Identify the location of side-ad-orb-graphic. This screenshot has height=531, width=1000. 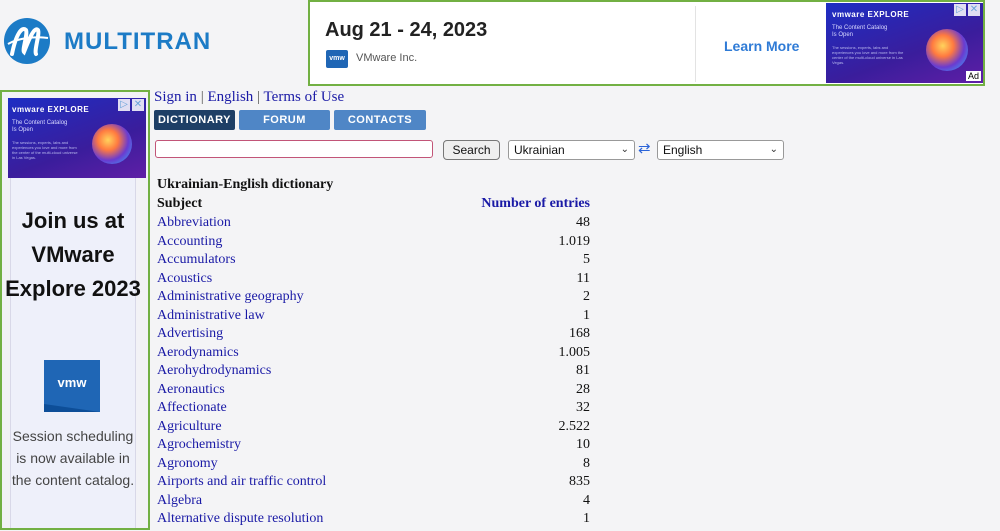
(112, 144).